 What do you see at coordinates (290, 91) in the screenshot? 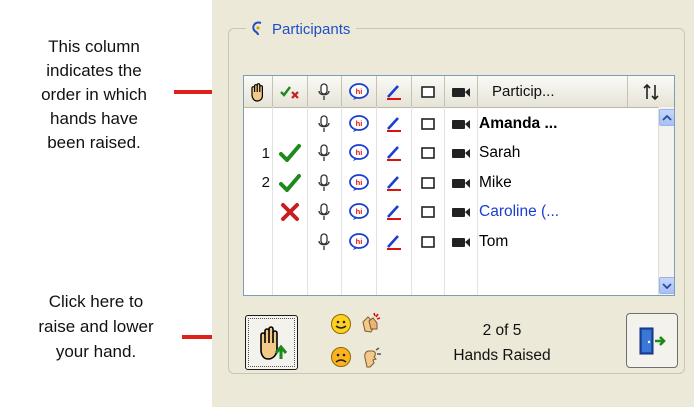
I see `col-status` at bounding box center [290, 91].